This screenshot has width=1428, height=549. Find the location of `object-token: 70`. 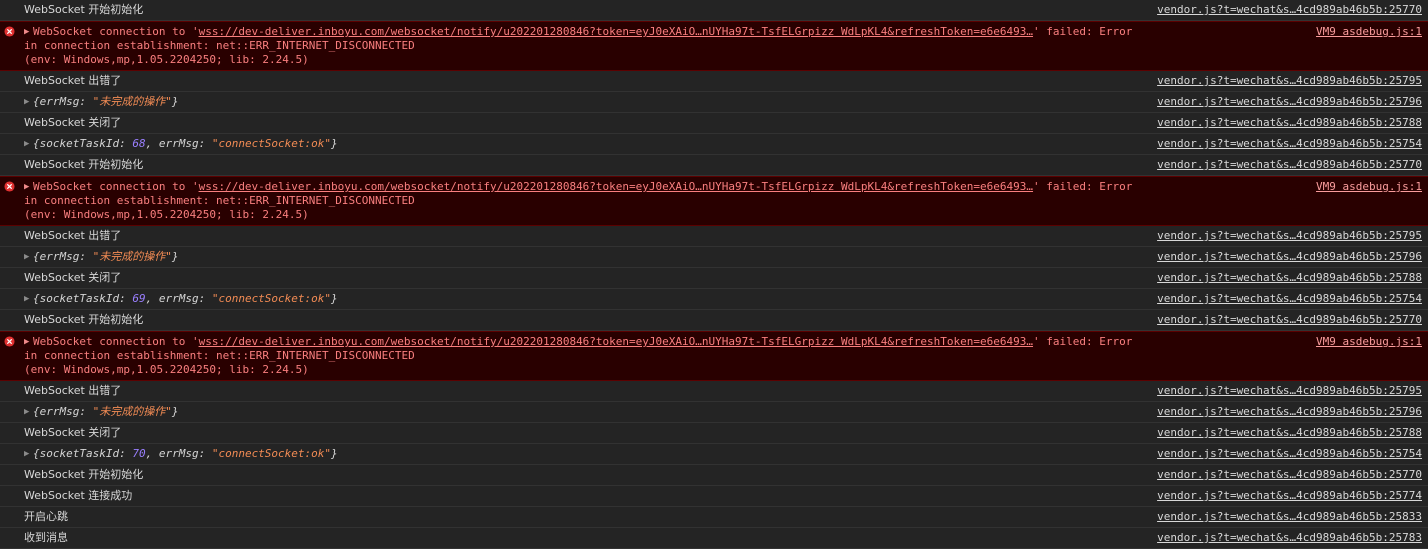

object-token: 70 is located at coordinates (139, 453).